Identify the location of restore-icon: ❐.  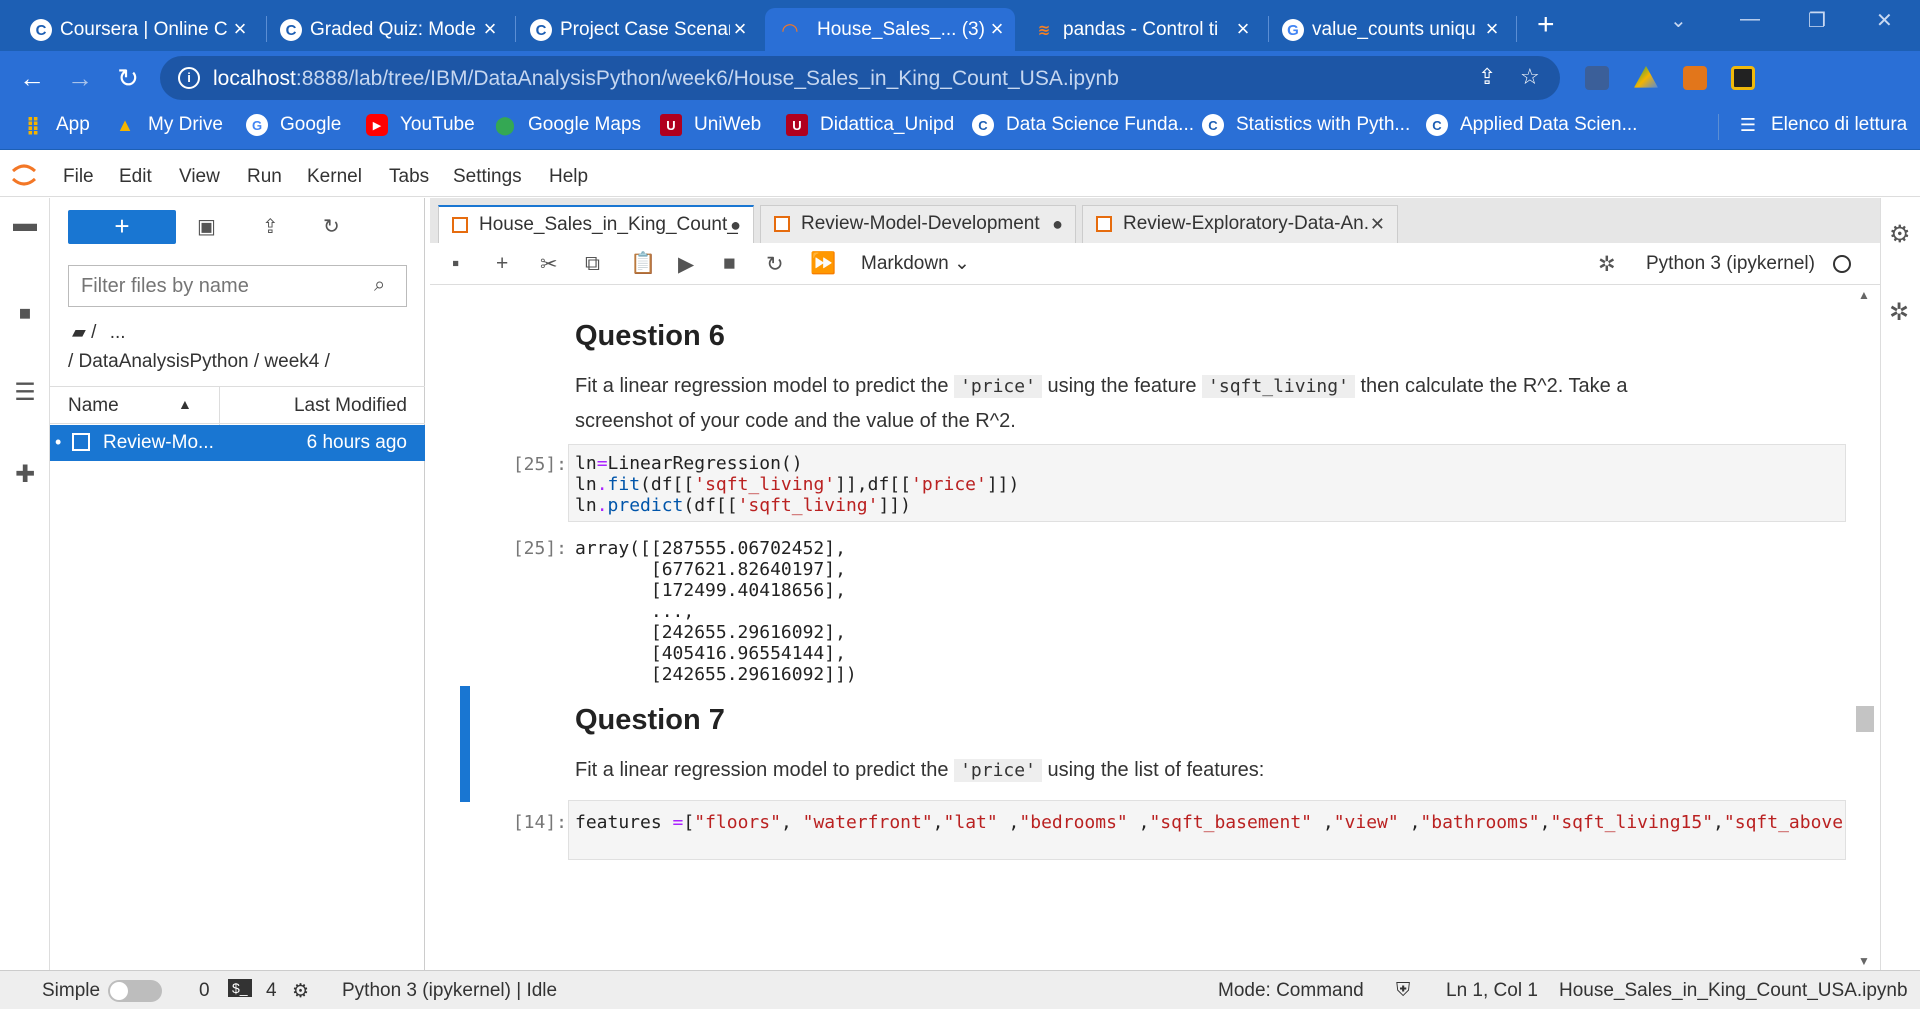
(1817, 20).